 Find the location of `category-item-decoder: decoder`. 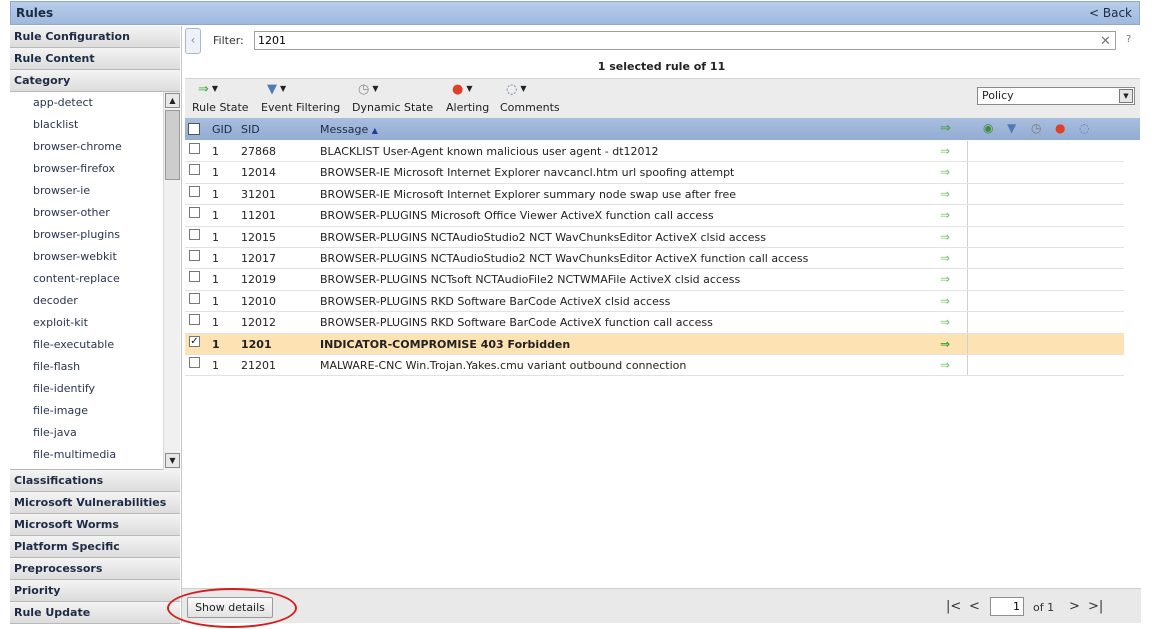

category-item-decoder: decoder is located at coordinates (95, 301).